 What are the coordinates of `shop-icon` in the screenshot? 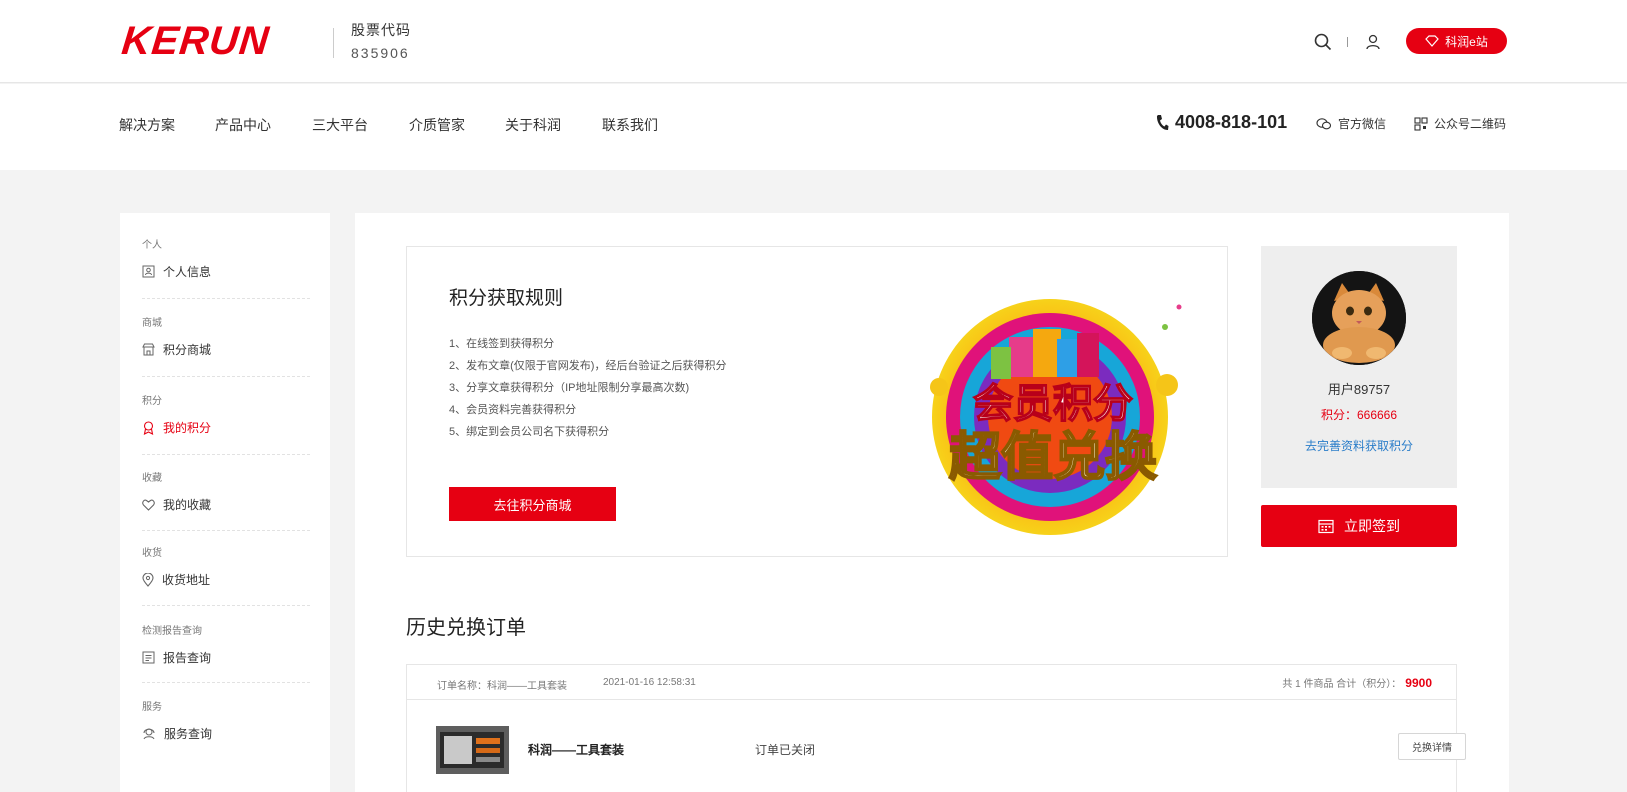 It's located at (148, 349).